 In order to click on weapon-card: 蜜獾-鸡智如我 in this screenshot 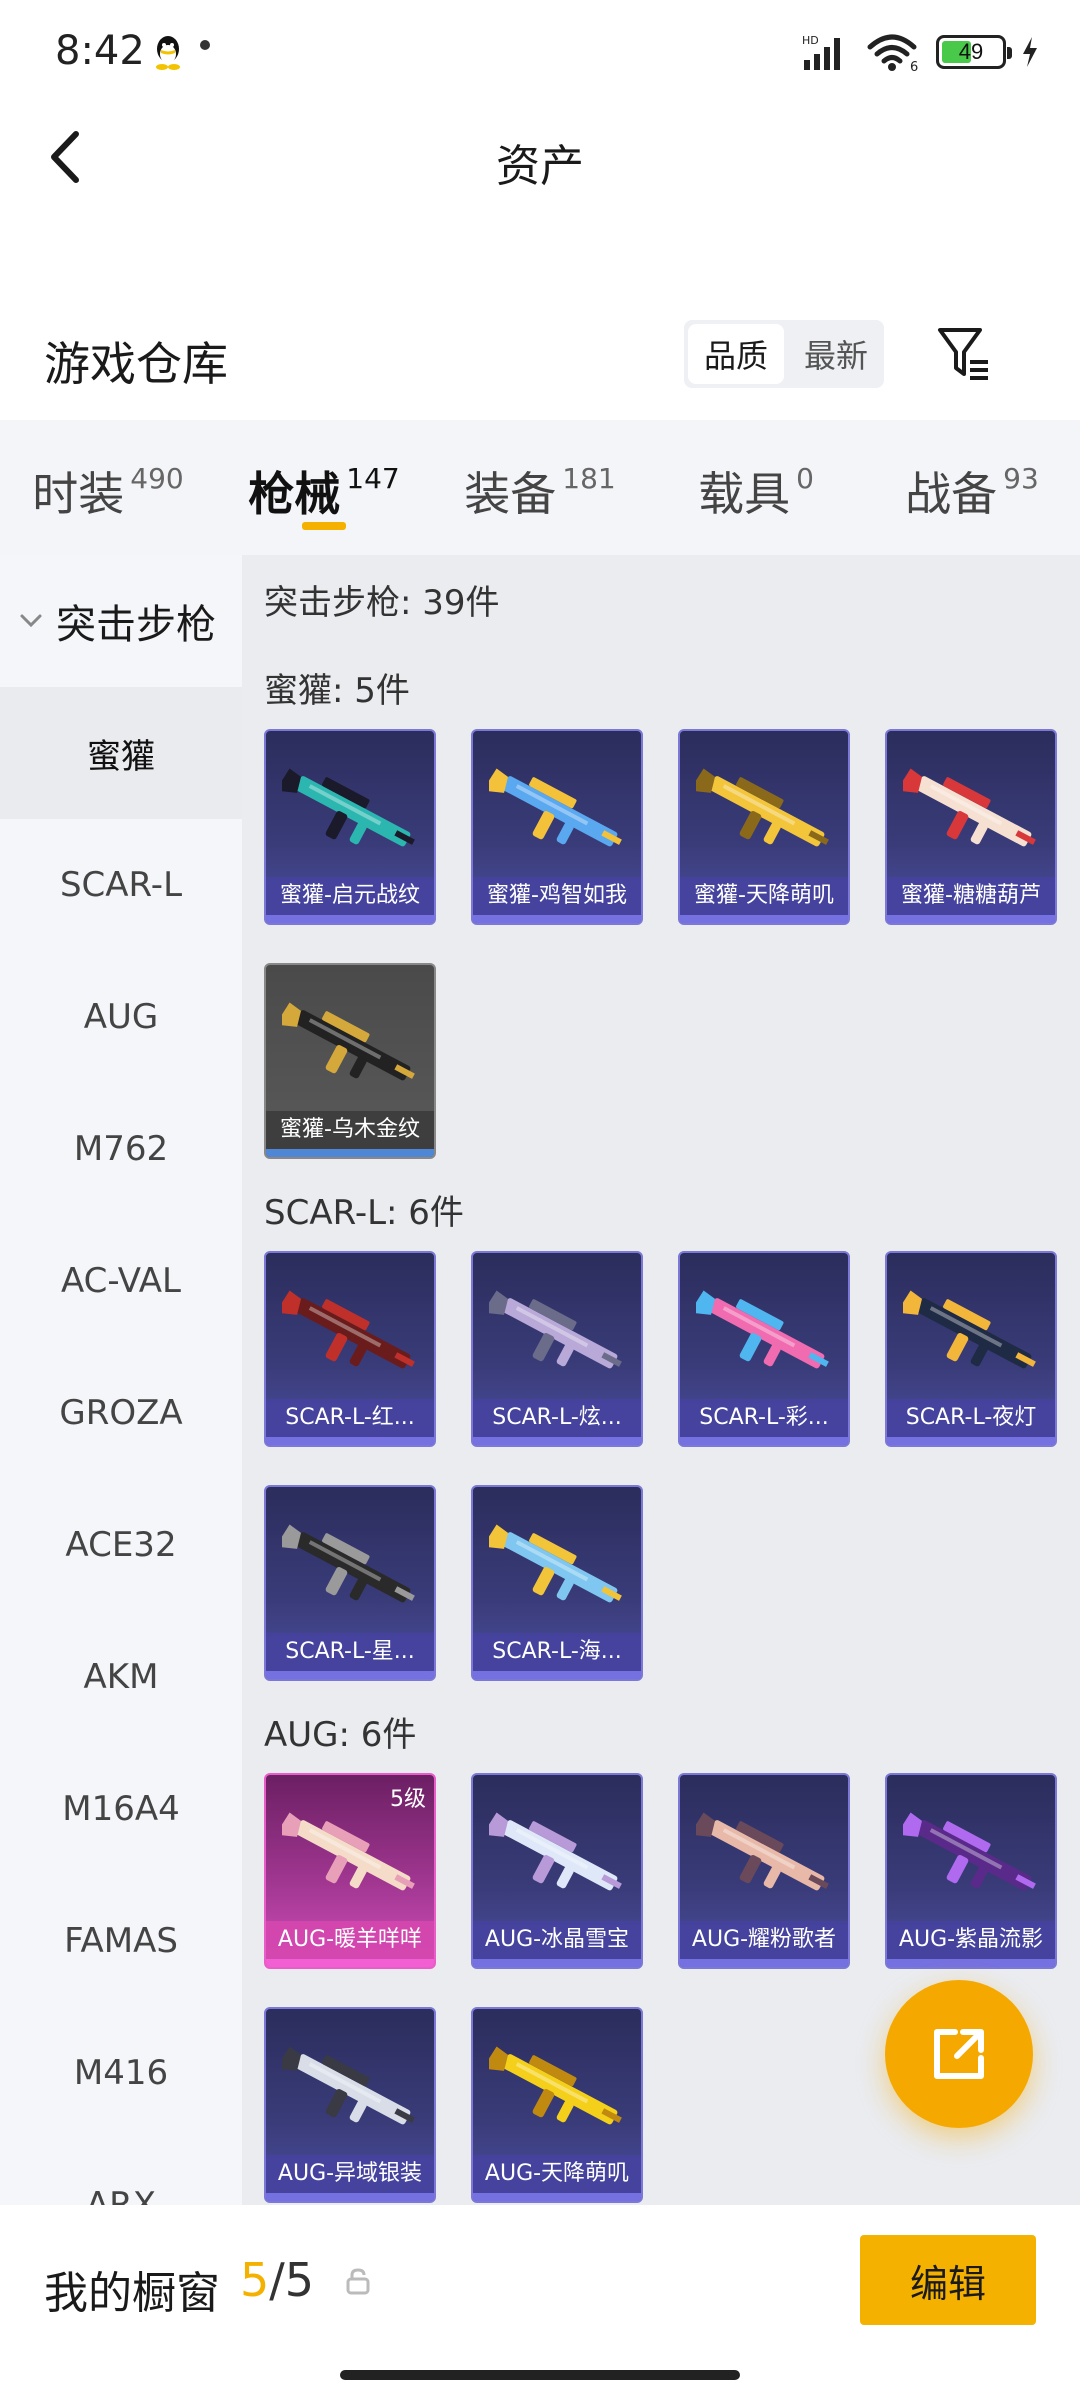, I will do `click(557, 827)`.